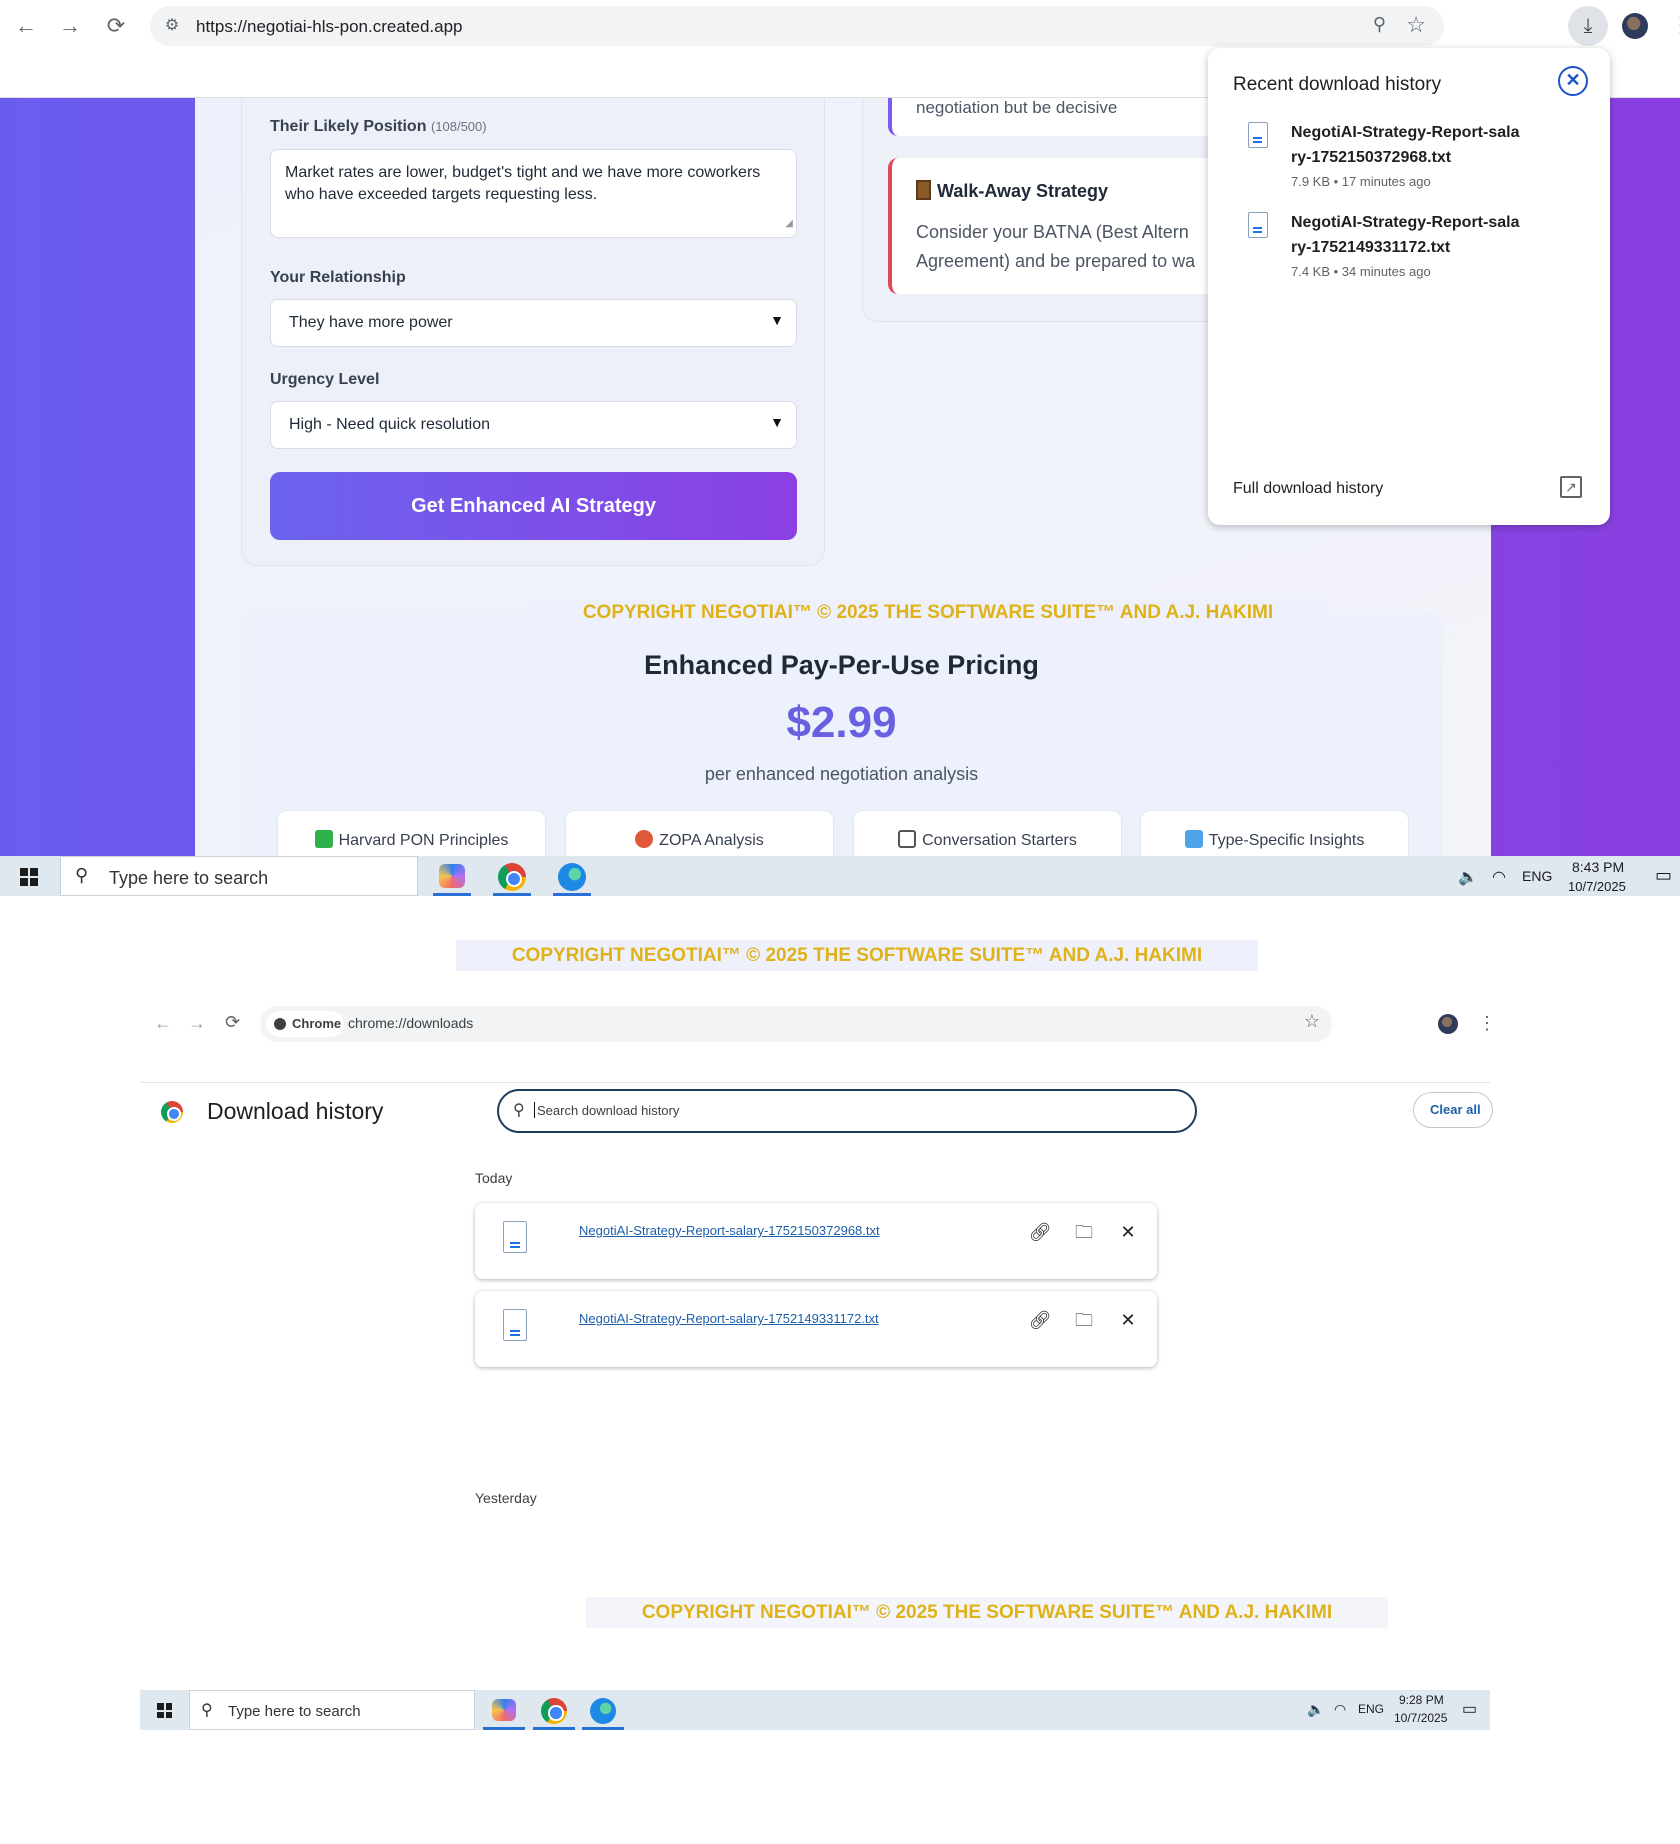 This screenshot has width=1680, height=1844. I want to click on clear-all-button: Clear all, so click(1453, 1110).